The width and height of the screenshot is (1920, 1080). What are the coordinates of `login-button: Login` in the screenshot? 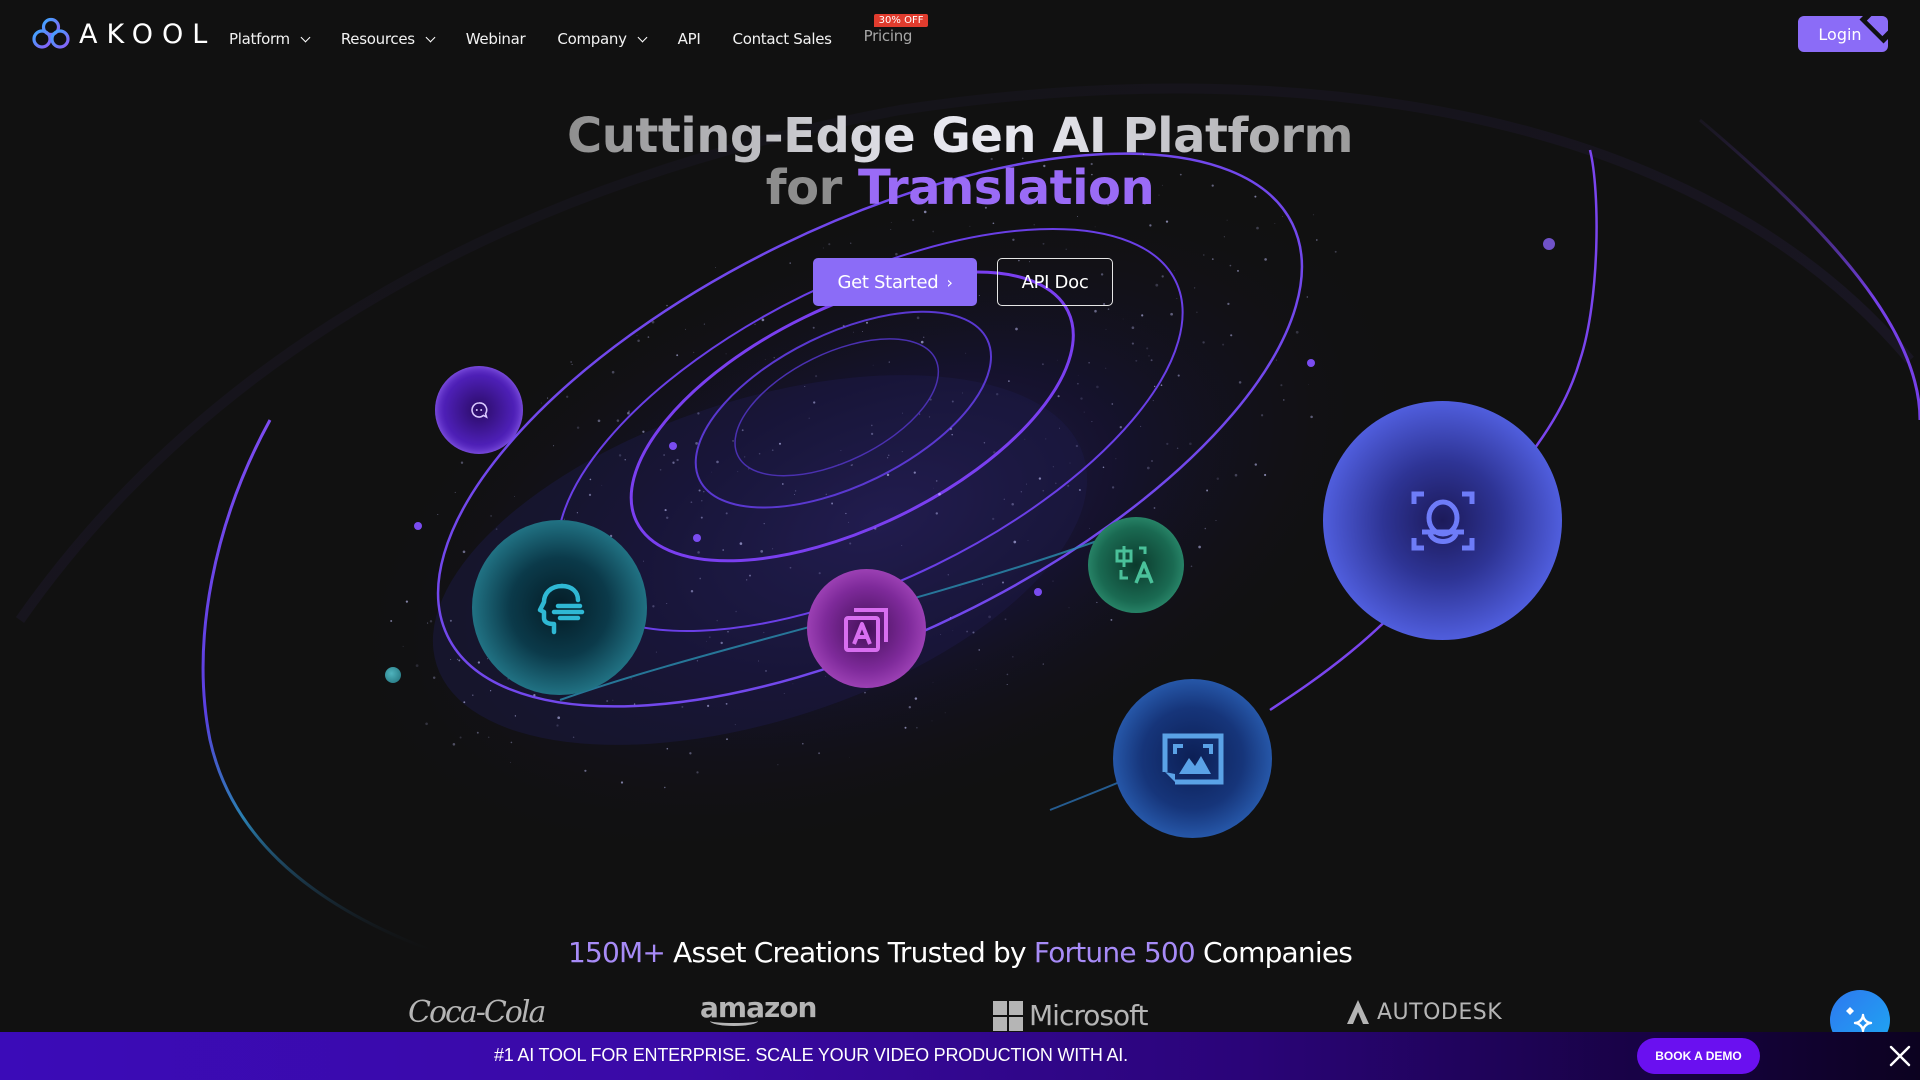 It's located at (1843, 34).